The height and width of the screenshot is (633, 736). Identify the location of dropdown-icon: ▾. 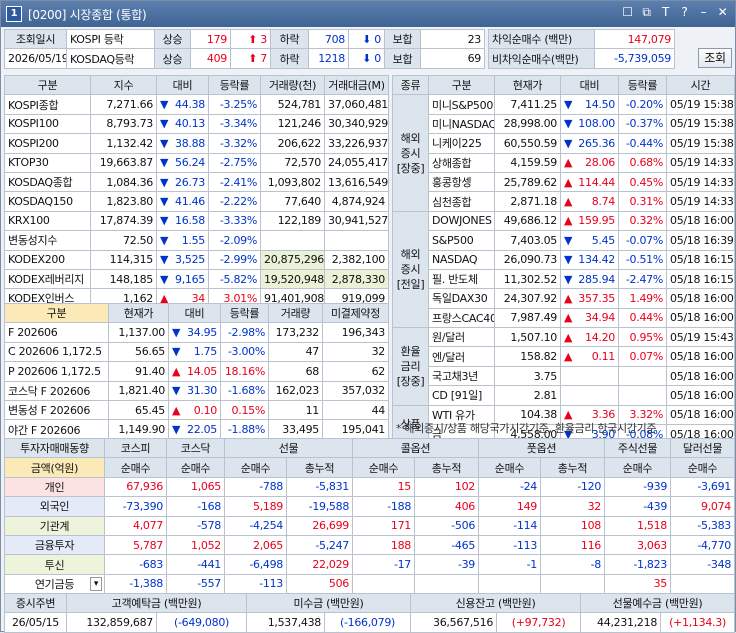
(96, 583).